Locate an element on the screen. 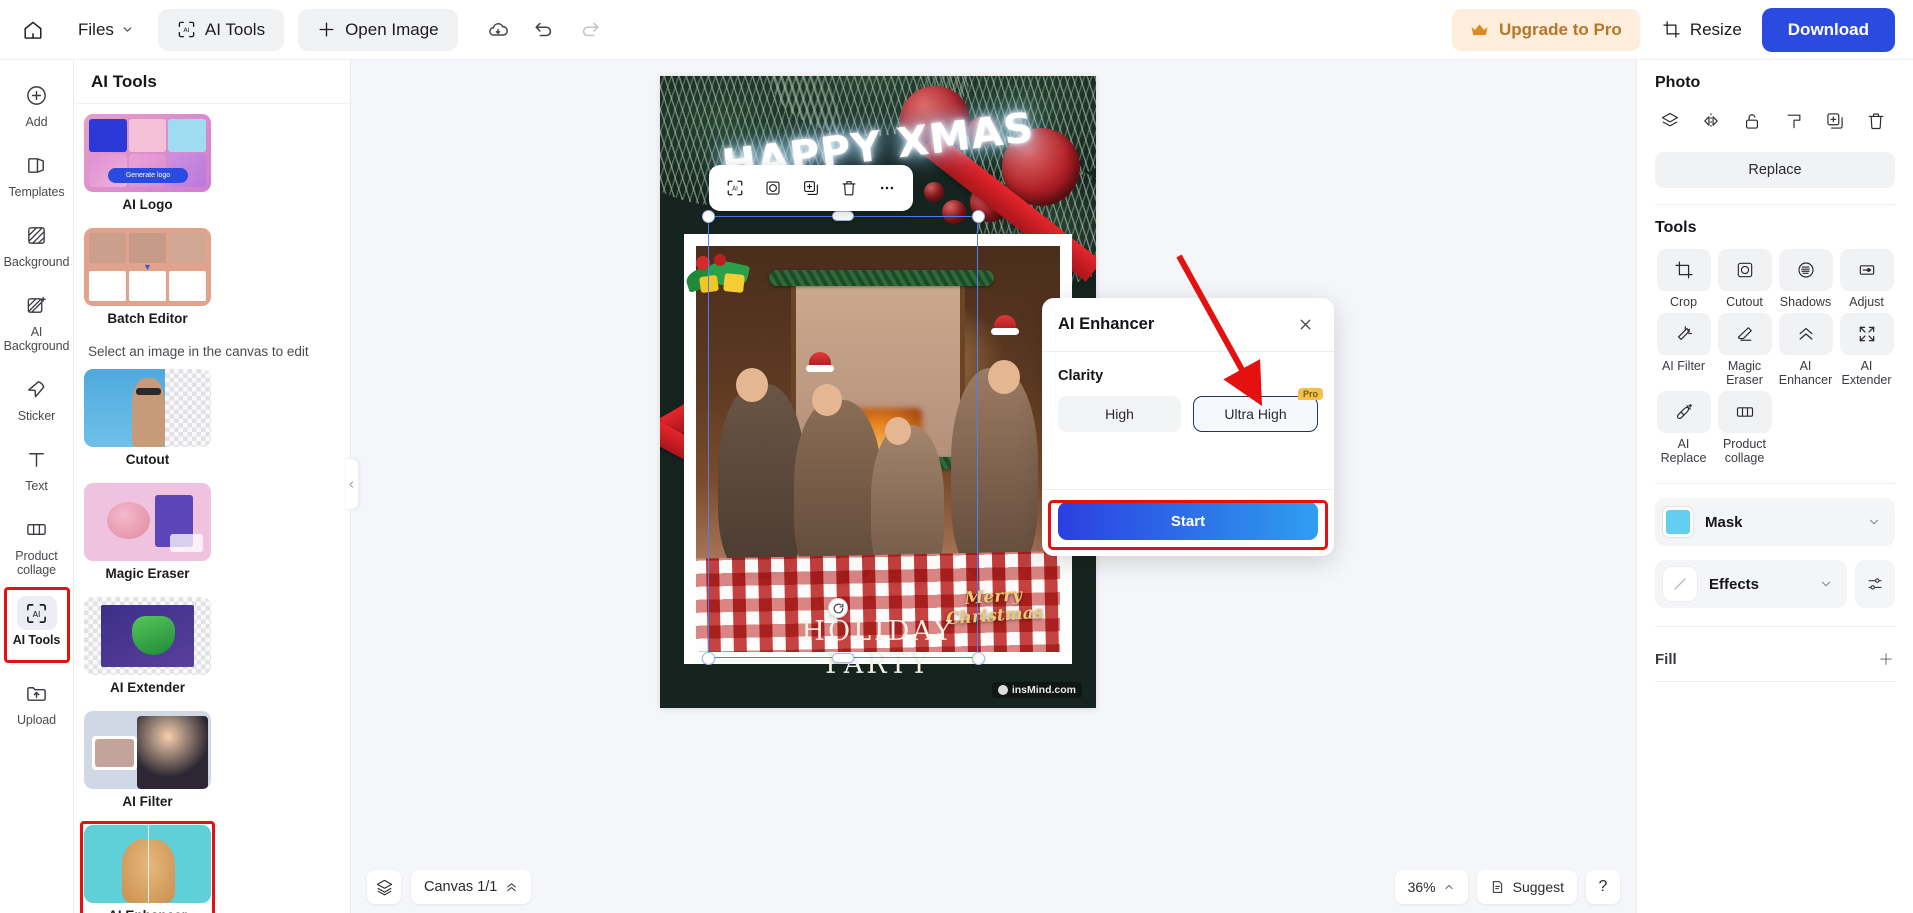  left-rail: Add Templates Background AI Background S is located at coordinates (37, 486).